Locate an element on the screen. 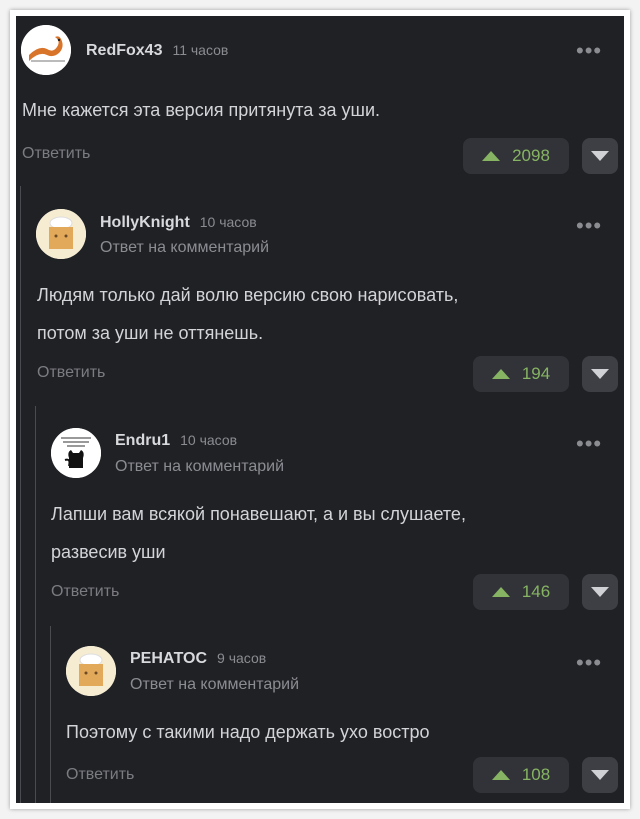 The image size is (640, 819). vote-count: 108 is located at coordinates (536, 774).